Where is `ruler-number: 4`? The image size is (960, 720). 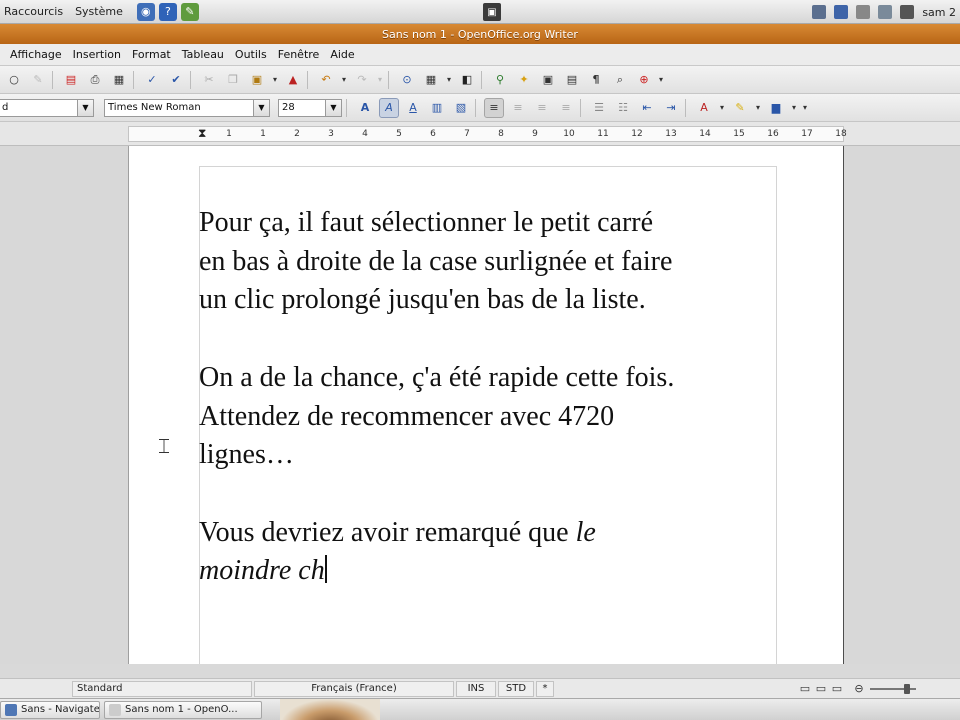
ruler-number: 4 is located at coordinates (365, 134).